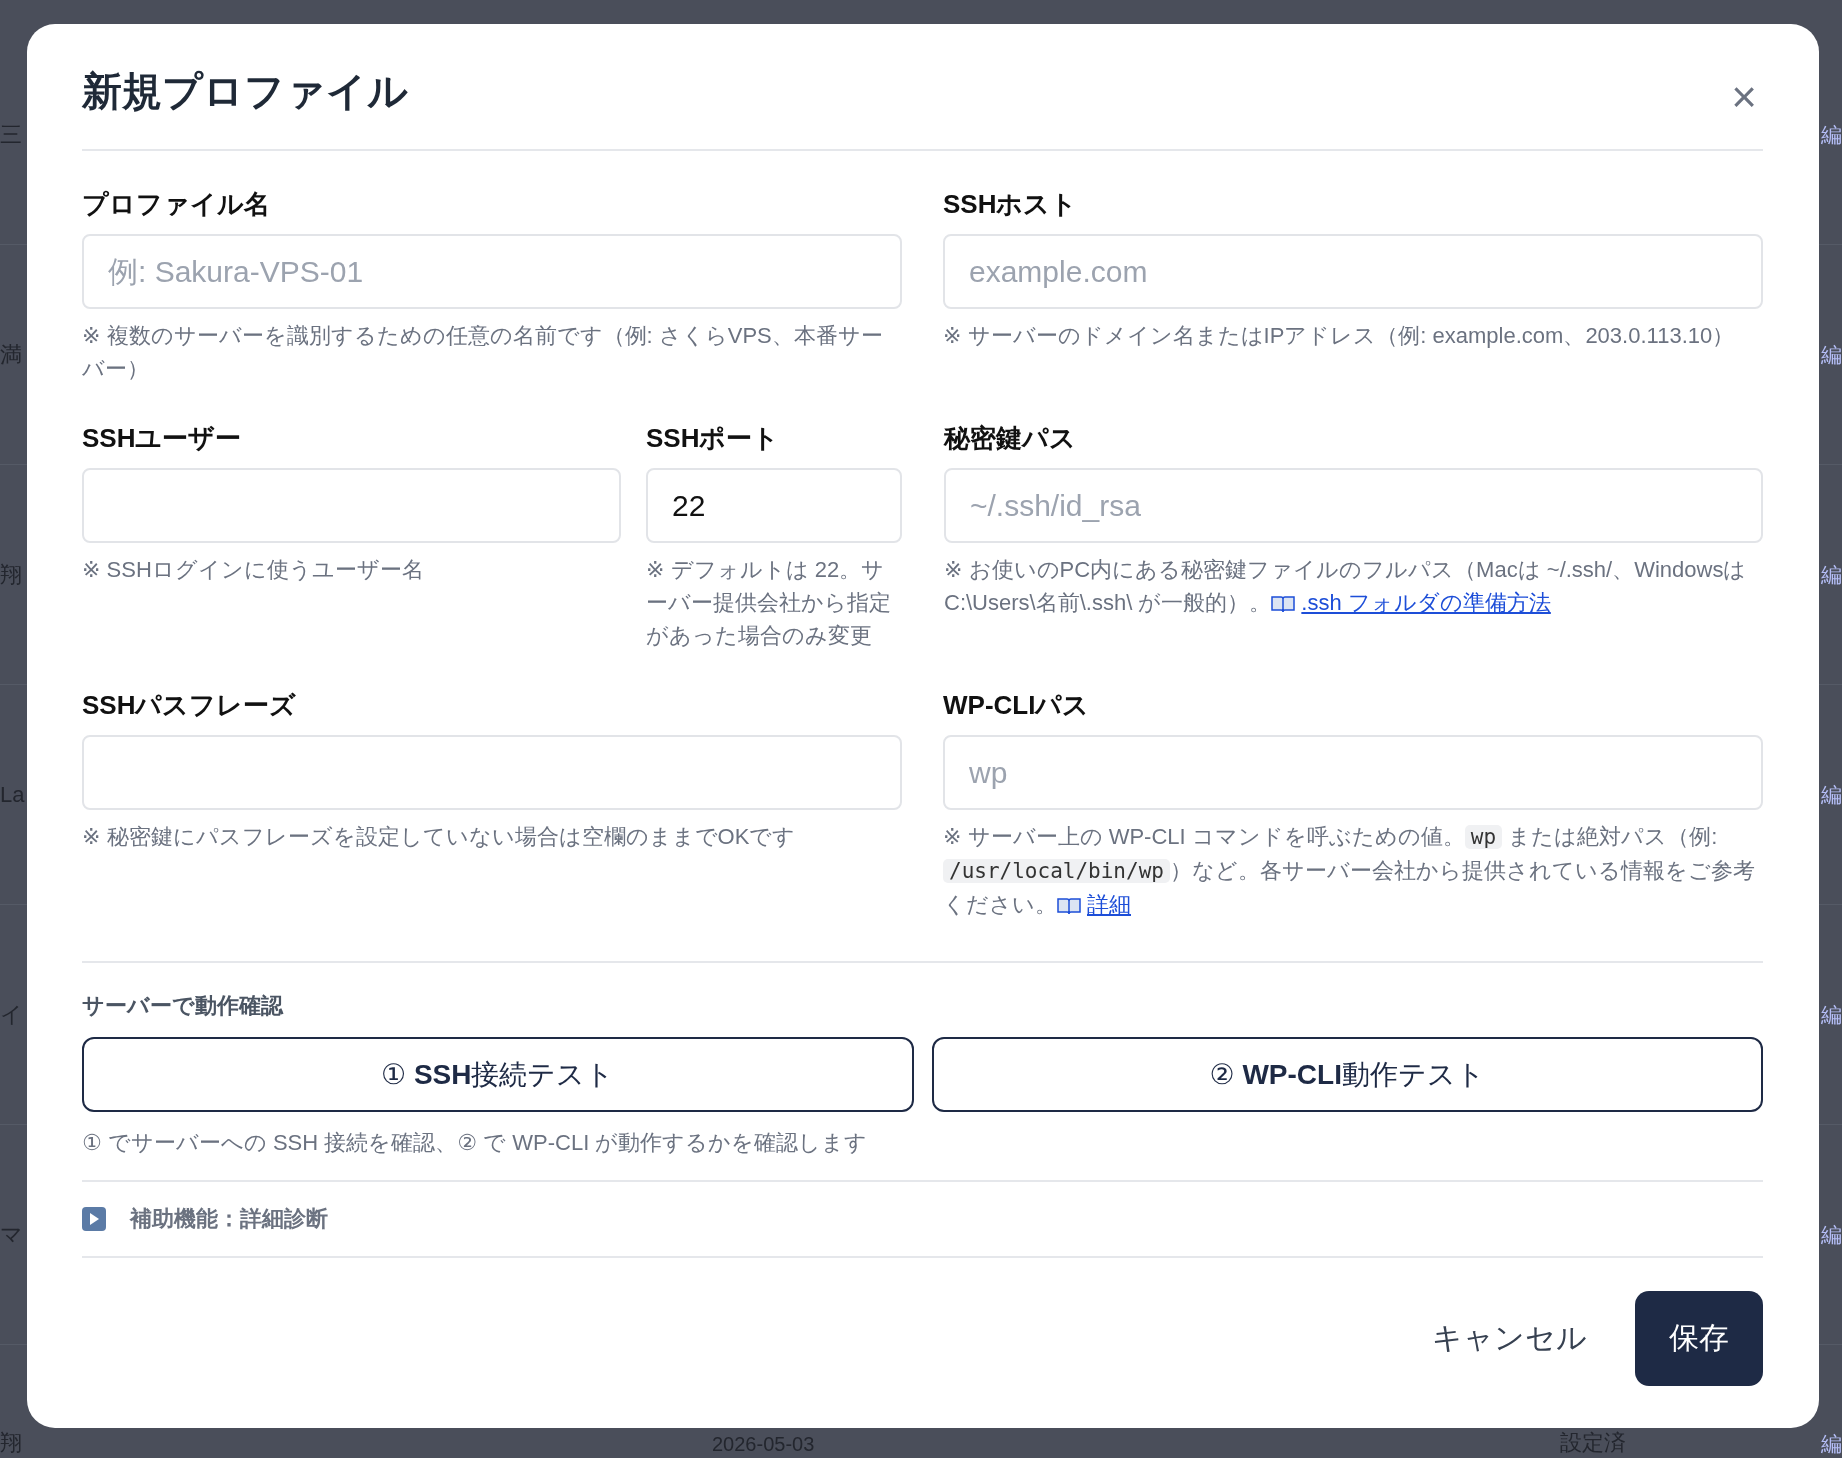 This screenshot has height=1458, width=1842. What do you see at coordinates (253, 570) in the screenshot?
I see `help-text: ※ SSHログインに使うユーザー名` at bounding box center [253, 570].